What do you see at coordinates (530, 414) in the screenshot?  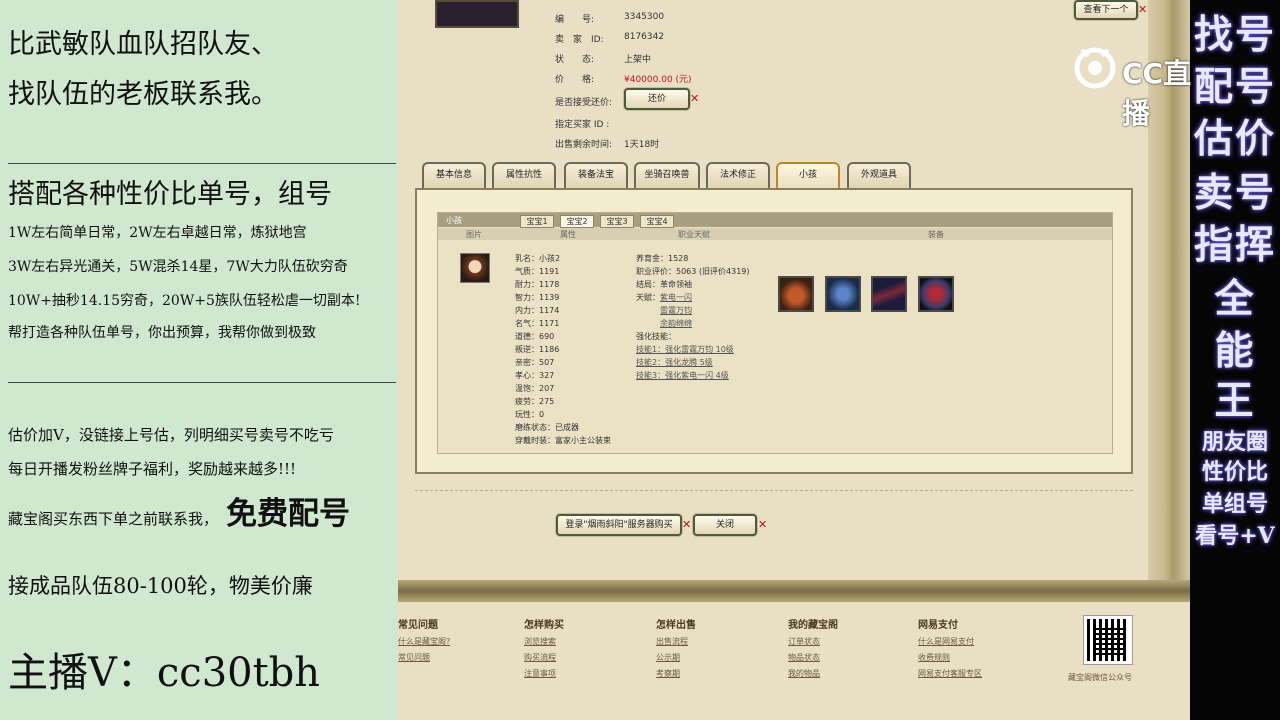 I see `list-item: 玩性：0` at bounding box center [530, 414].